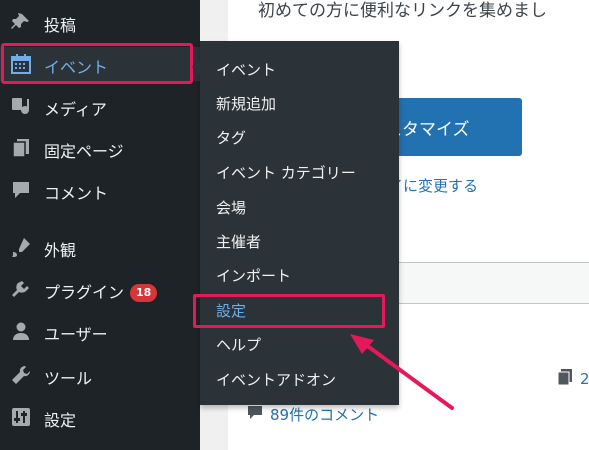 The image size is (589, 450). I want to click on sidebar-item-appearance: 外観, so click(100, 247).